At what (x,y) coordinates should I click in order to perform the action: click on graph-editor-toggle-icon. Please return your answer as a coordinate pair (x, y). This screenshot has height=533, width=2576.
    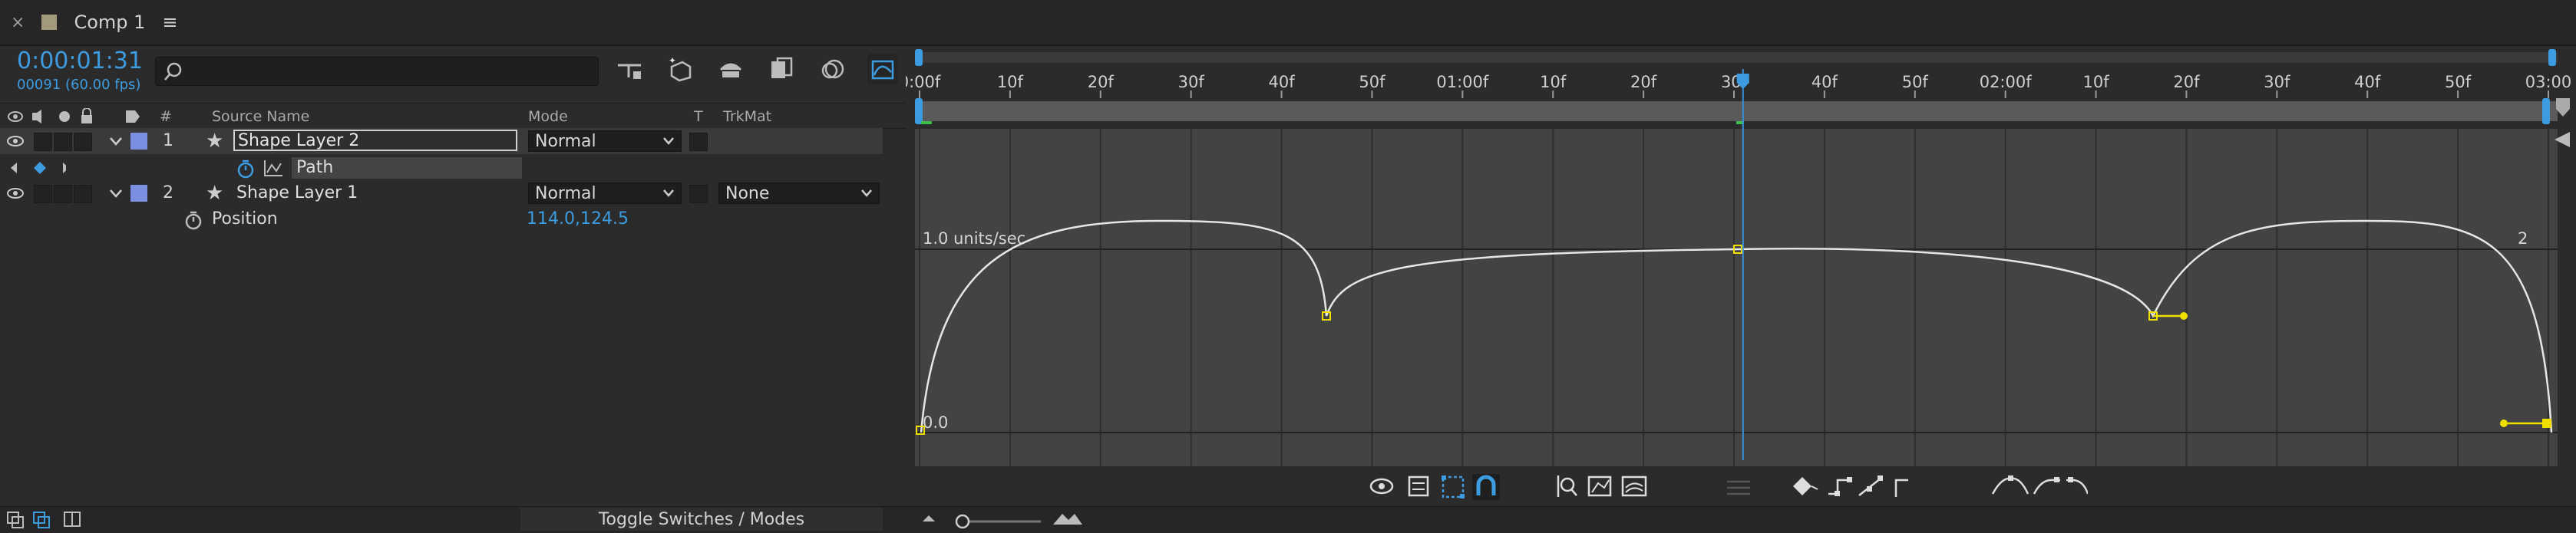
    Looking at the image, I should click on (882, 69).